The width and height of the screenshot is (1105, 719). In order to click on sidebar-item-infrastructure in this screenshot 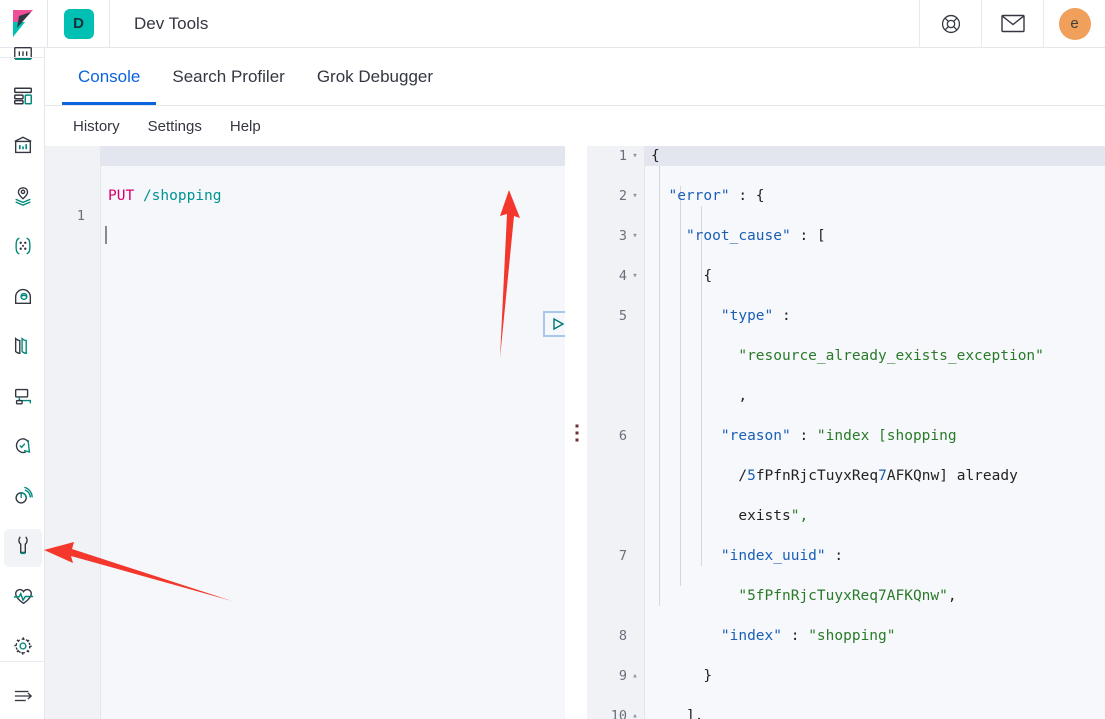, I will do `click(23, 298)`.